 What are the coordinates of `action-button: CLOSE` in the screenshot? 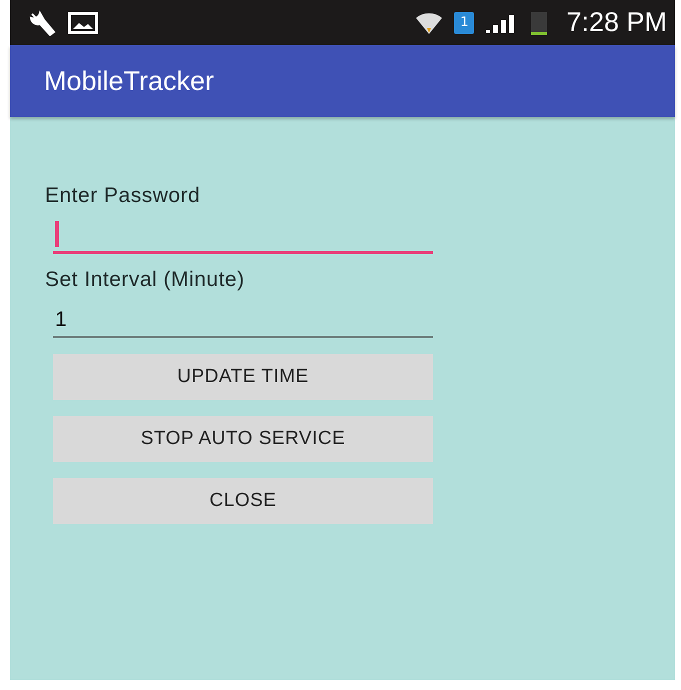 It's located at (243, 501).